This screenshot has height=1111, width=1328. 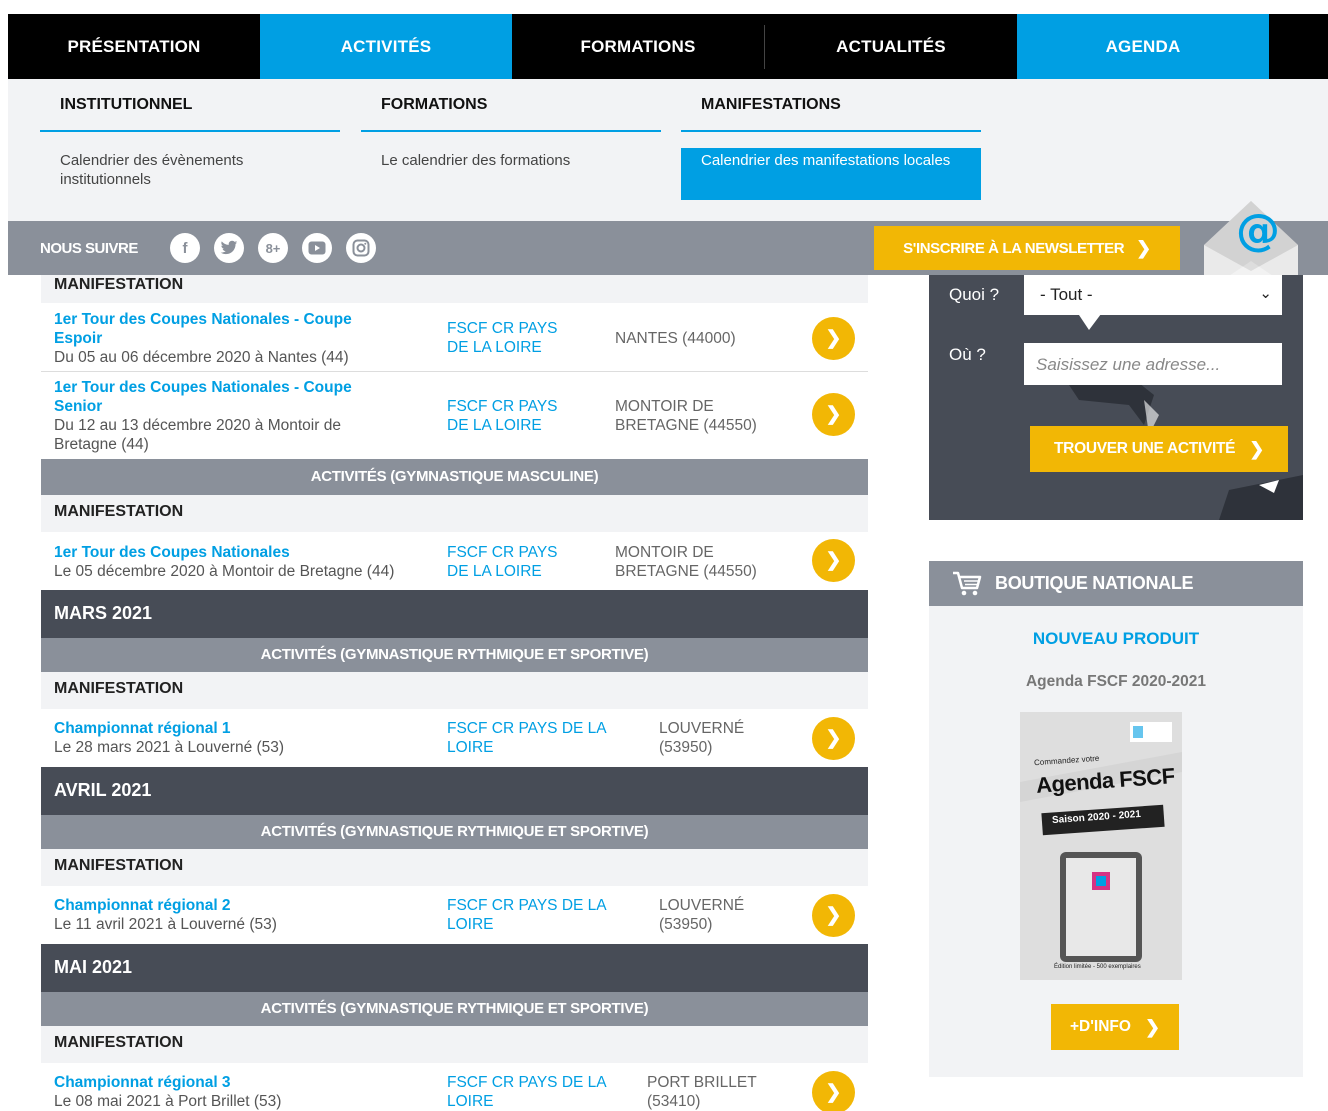 What do you see at coordinates (967, 354) in the screenshot?
I see `ou-label: Où ?` at bounding box center [967, 354].